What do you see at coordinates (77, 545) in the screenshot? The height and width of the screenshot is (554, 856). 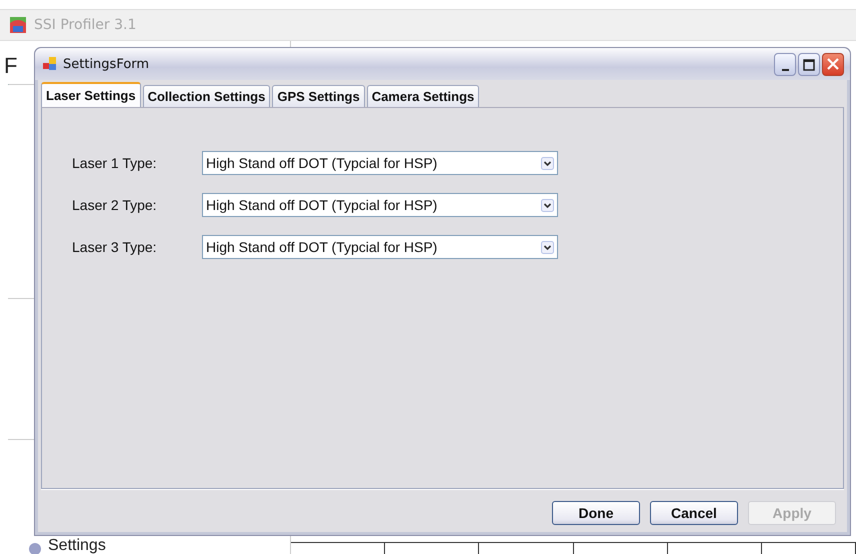 I see `sidebar-label: Settings` at bounding box center [77, 545].